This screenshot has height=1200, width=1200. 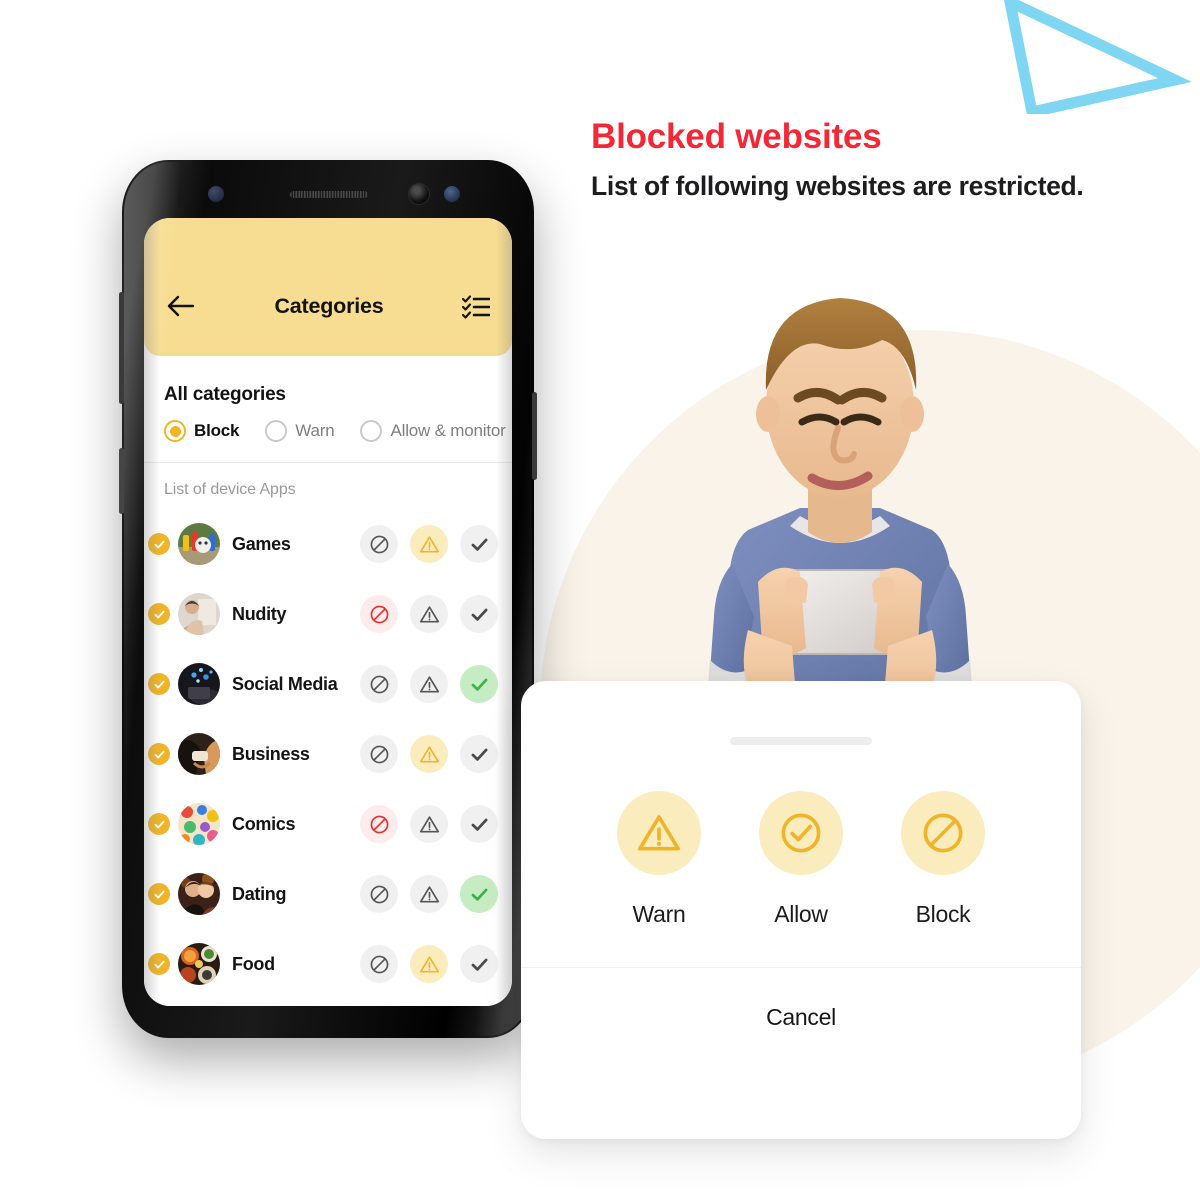 What do you see at coordinates (801, 833) in the screenshot?
I see `allow-icon` at bounding box center [801, 833].